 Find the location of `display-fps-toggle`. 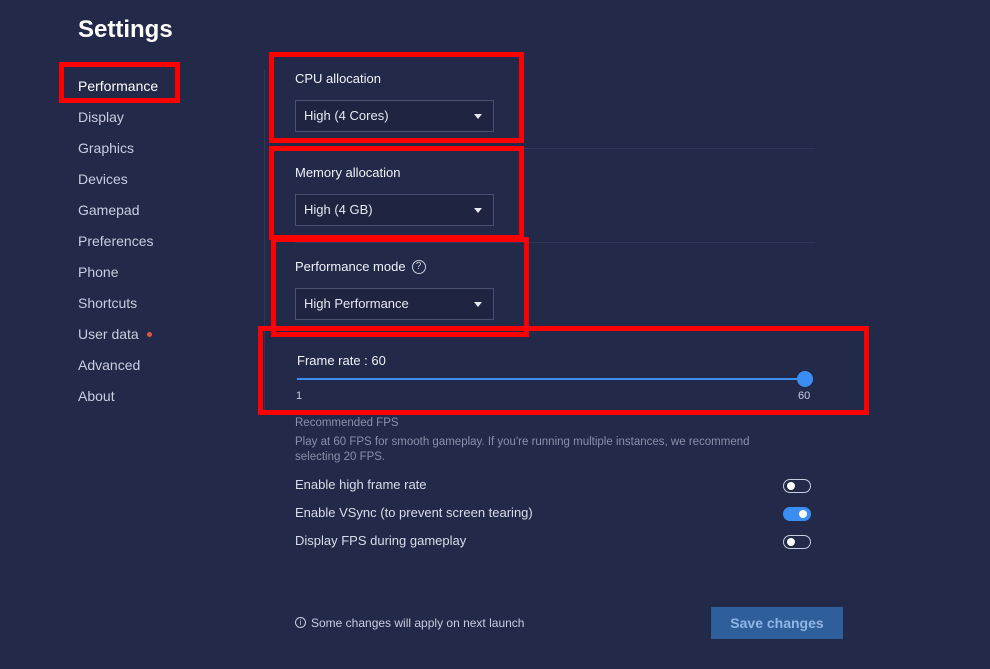

display-fps-toggle is located at coordinates (797, 542).